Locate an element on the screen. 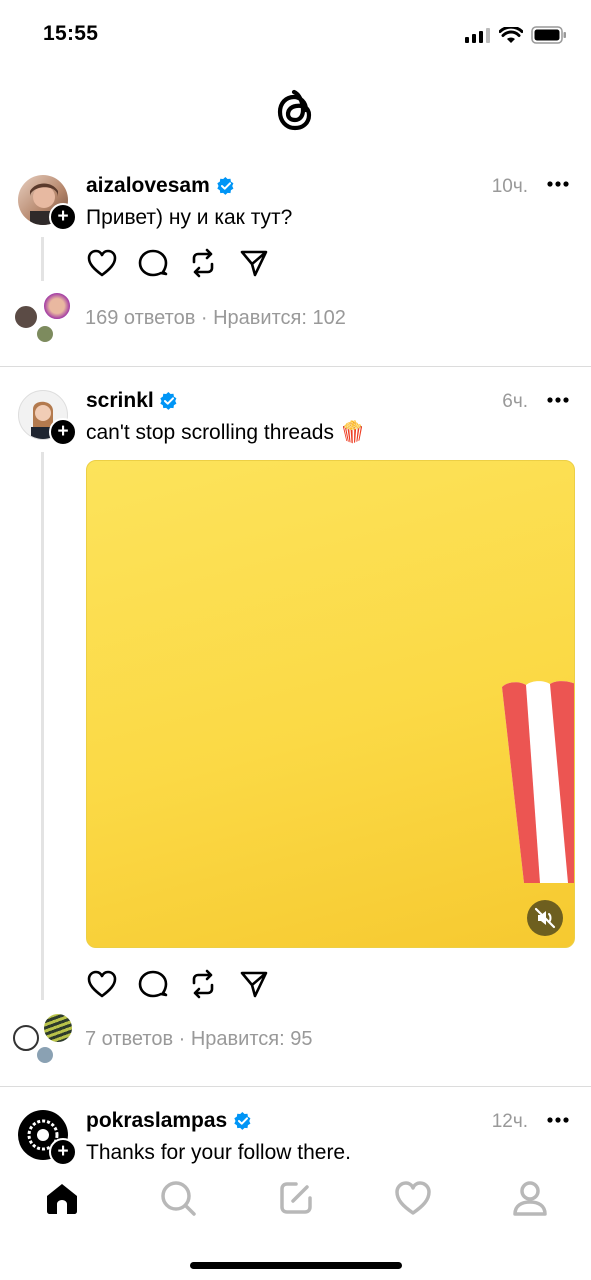  status-icons is located at coordinates (516, 35).